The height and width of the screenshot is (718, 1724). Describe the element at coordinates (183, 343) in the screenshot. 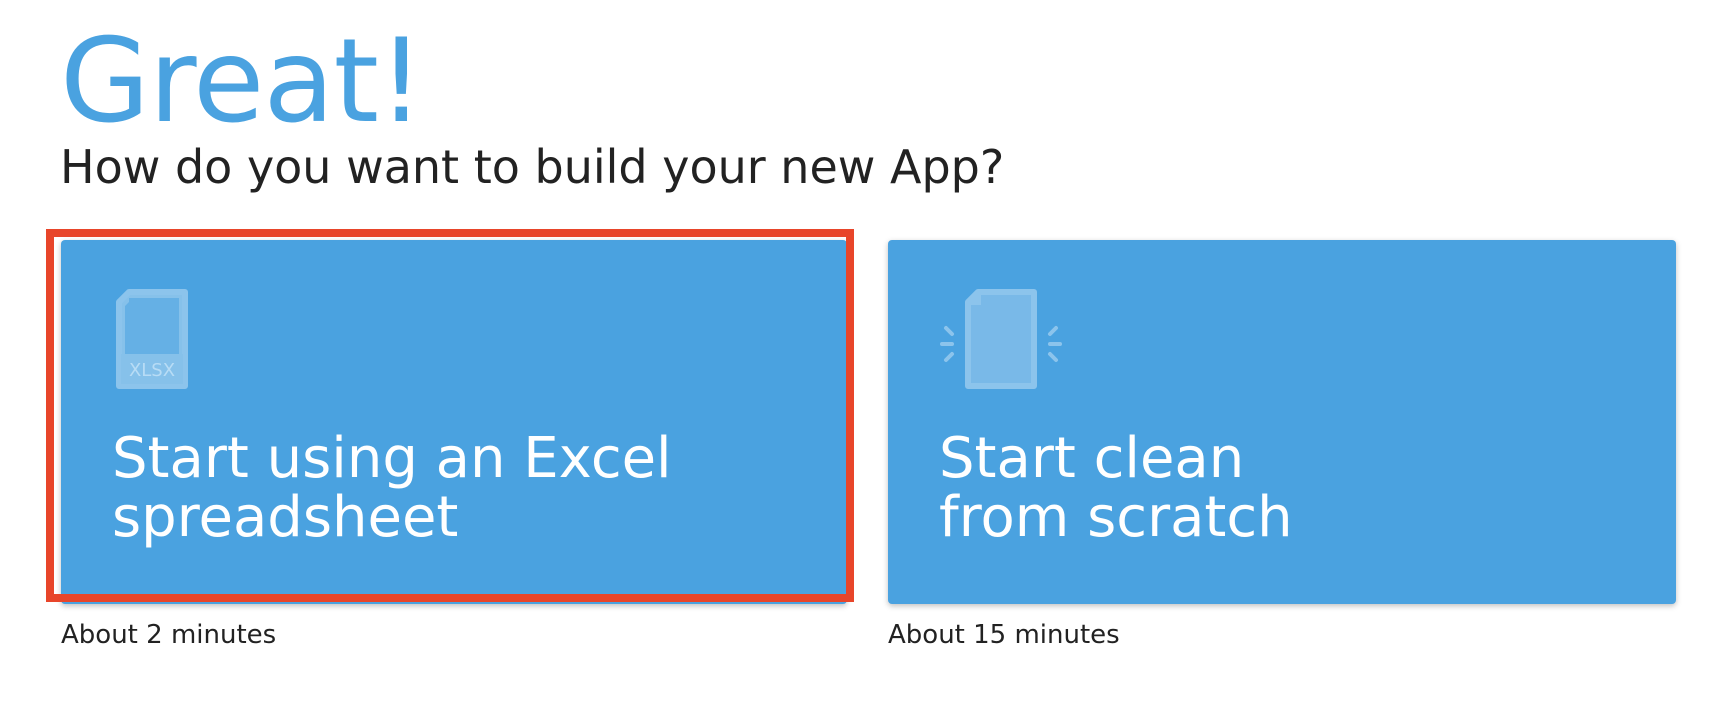

I see `xlsx-file-icon: XLSX` at that location.